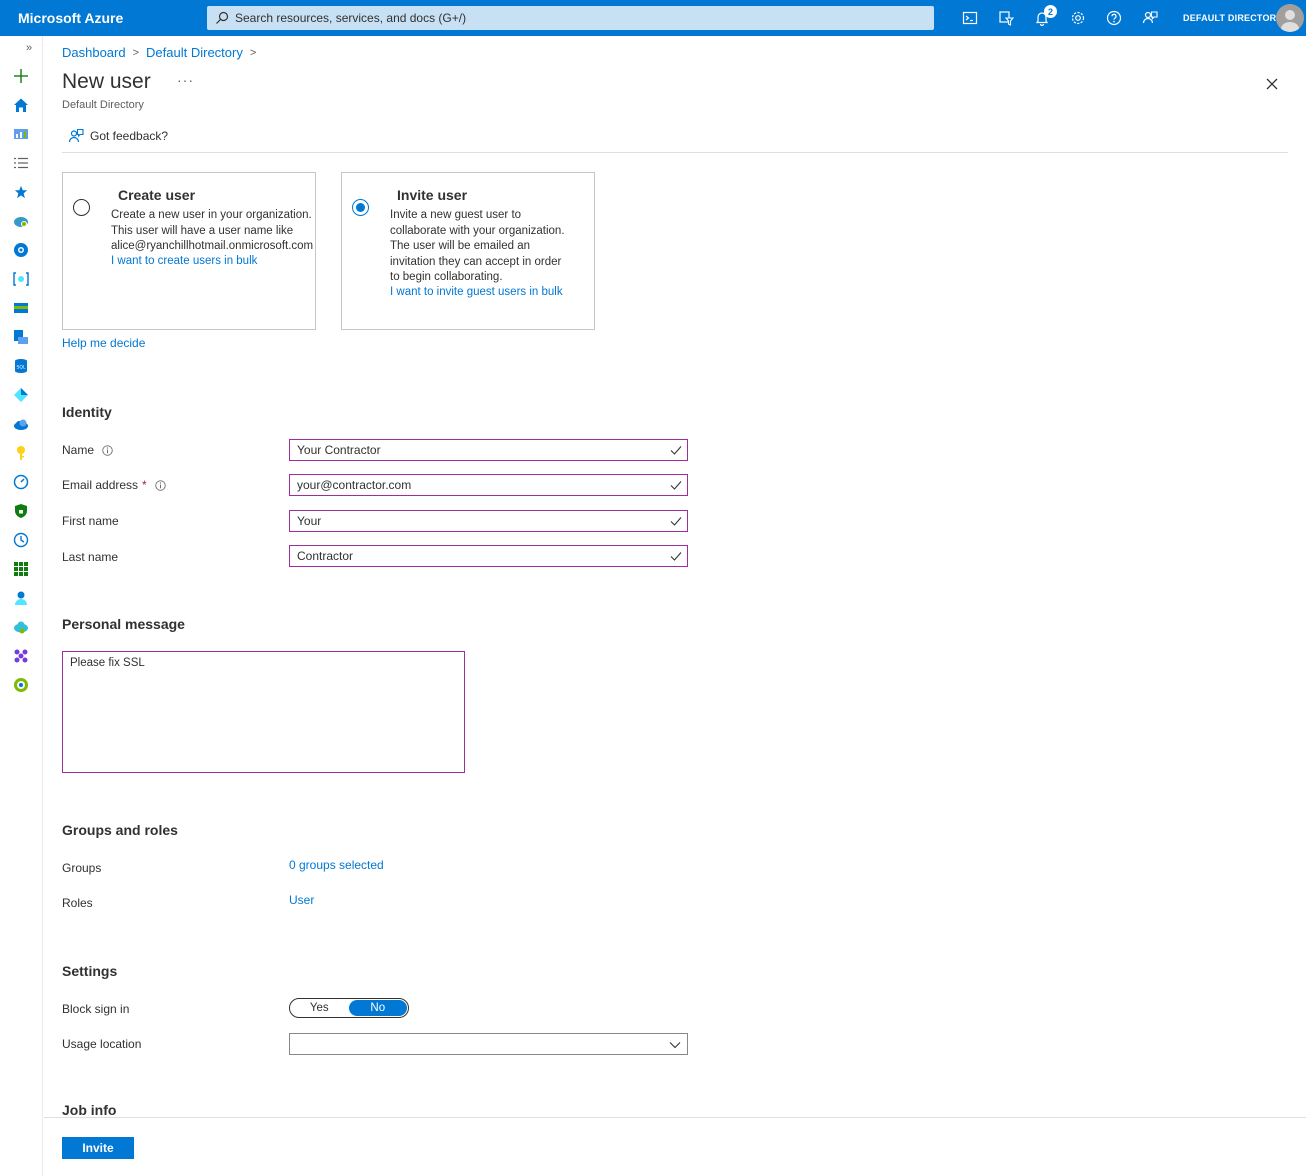 The width and height of the screenshot is (1306, 1176). What do you see at coordinates (675, 152) in the screenshot?
I see `divider` at bounding box center [675, 152].